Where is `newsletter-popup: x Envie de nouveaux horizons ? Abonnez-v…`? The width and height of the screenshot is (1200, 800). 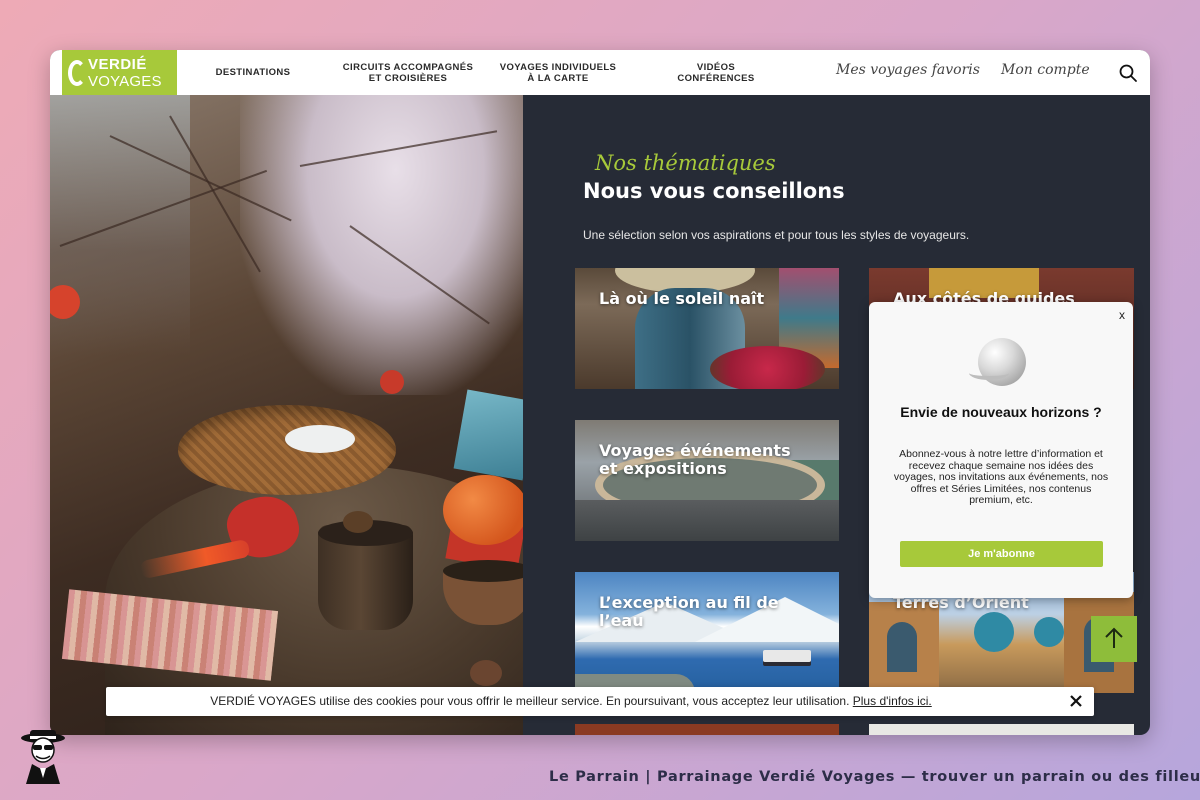
newsletter-popup: x Envie de nouveaux horizons ? Abonnez-v… is located at coordinates (1001, 450).